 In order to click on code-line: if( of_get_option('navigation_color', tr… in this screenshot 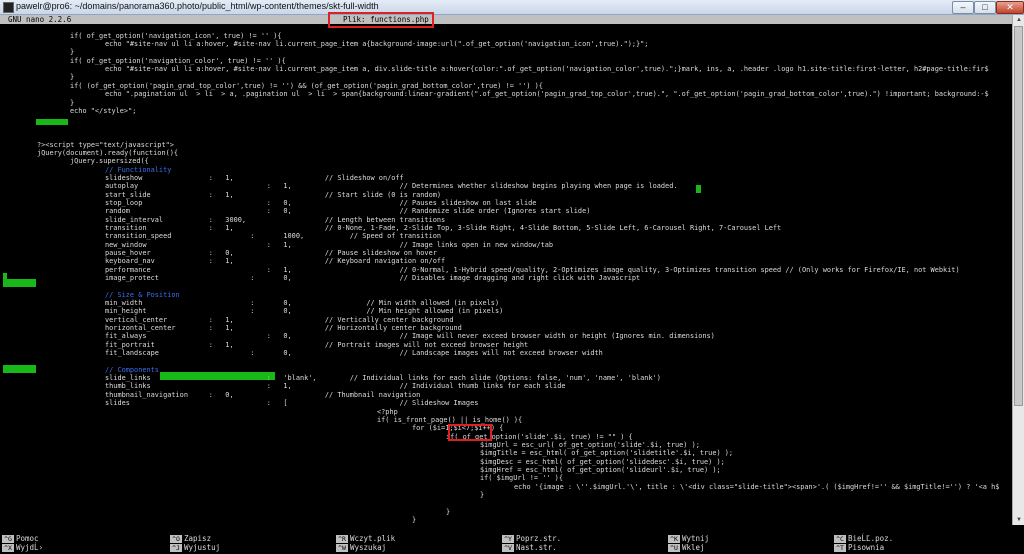, I will do `click(178, 61)`.